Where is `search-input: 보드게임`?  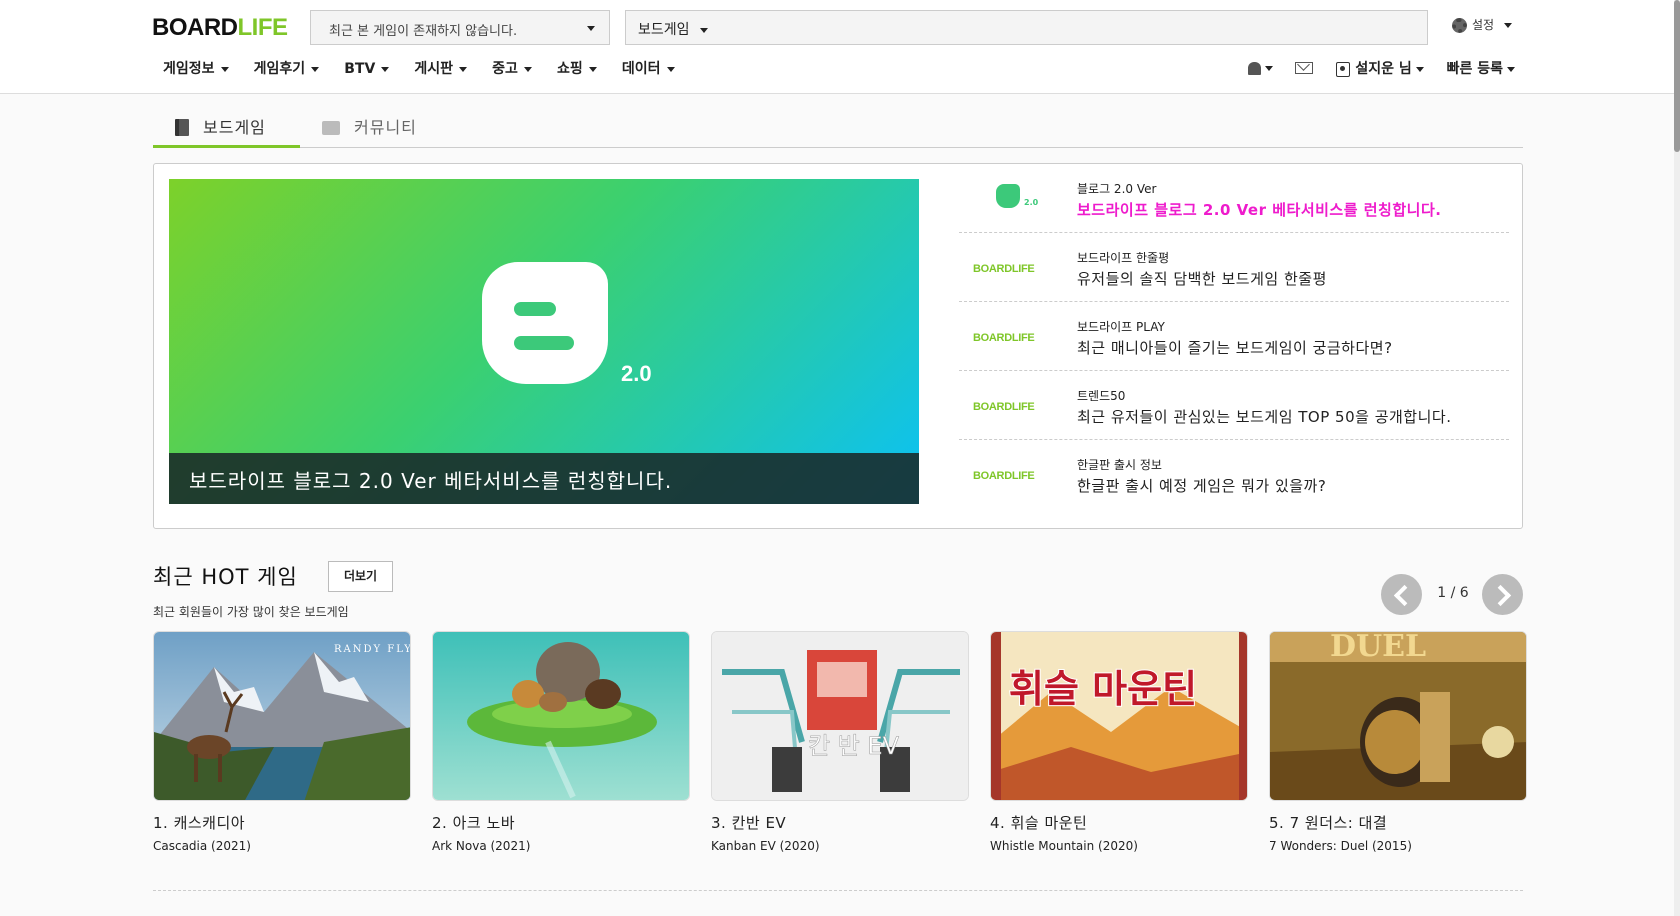 search-input: 보드게임 is located at coordinates (1026, 27).